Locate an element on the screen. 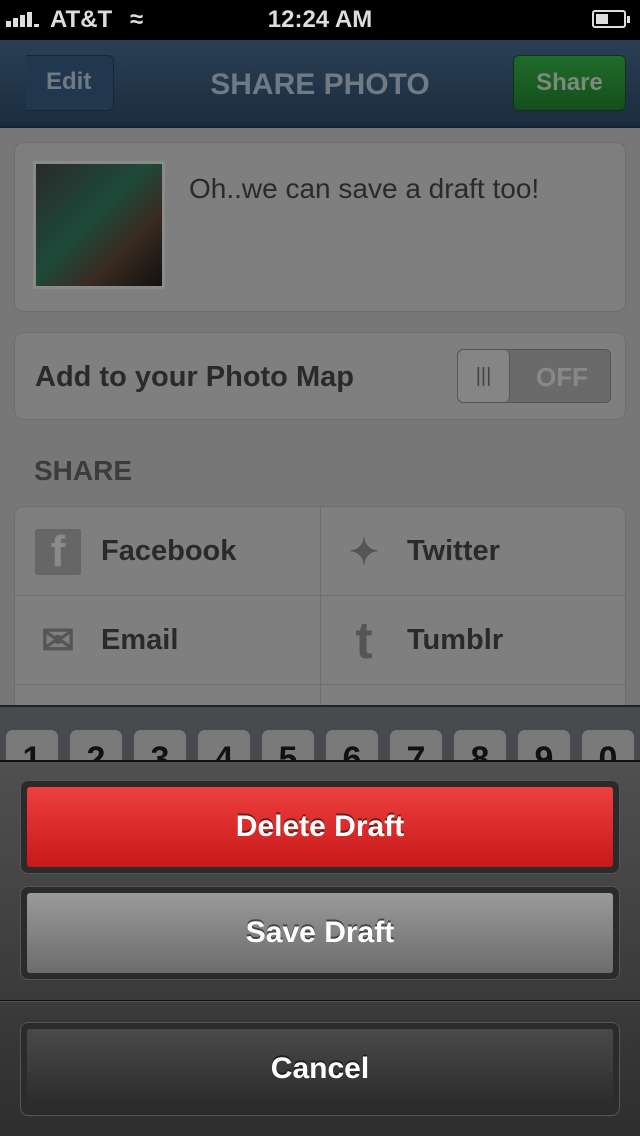  tumblr-icon: t is located at coordinates (364, 641).